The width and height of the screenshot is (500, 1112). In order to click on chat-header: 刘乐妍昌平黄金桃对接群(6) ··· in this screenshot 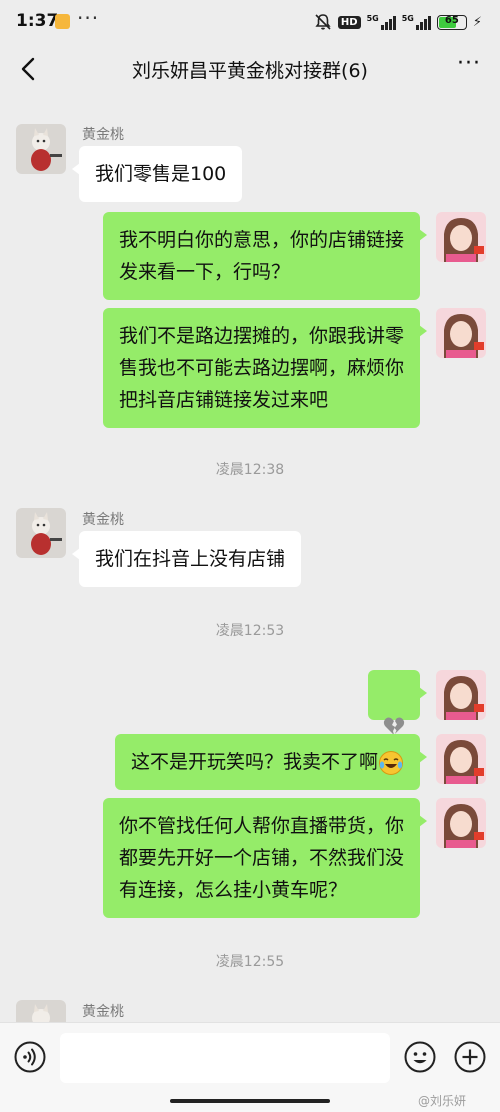, I will do `click(250, 69)`.